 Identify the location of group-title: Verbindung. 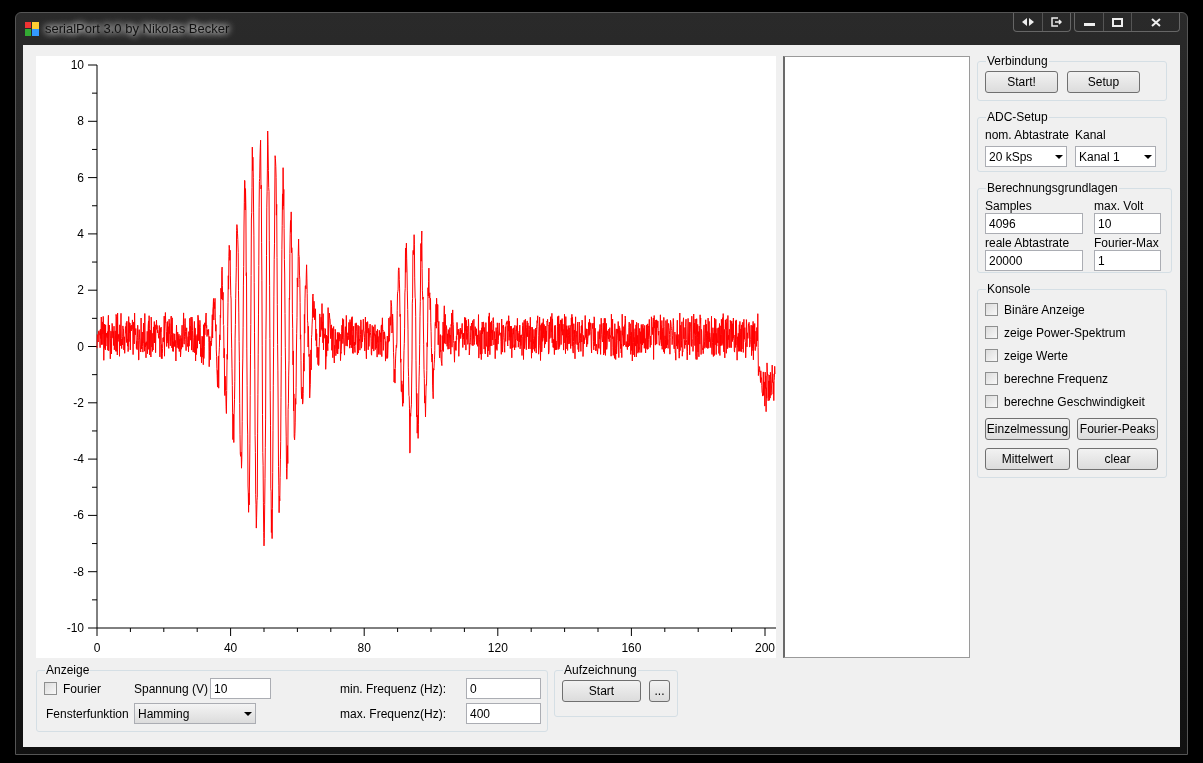
(1017, 61).